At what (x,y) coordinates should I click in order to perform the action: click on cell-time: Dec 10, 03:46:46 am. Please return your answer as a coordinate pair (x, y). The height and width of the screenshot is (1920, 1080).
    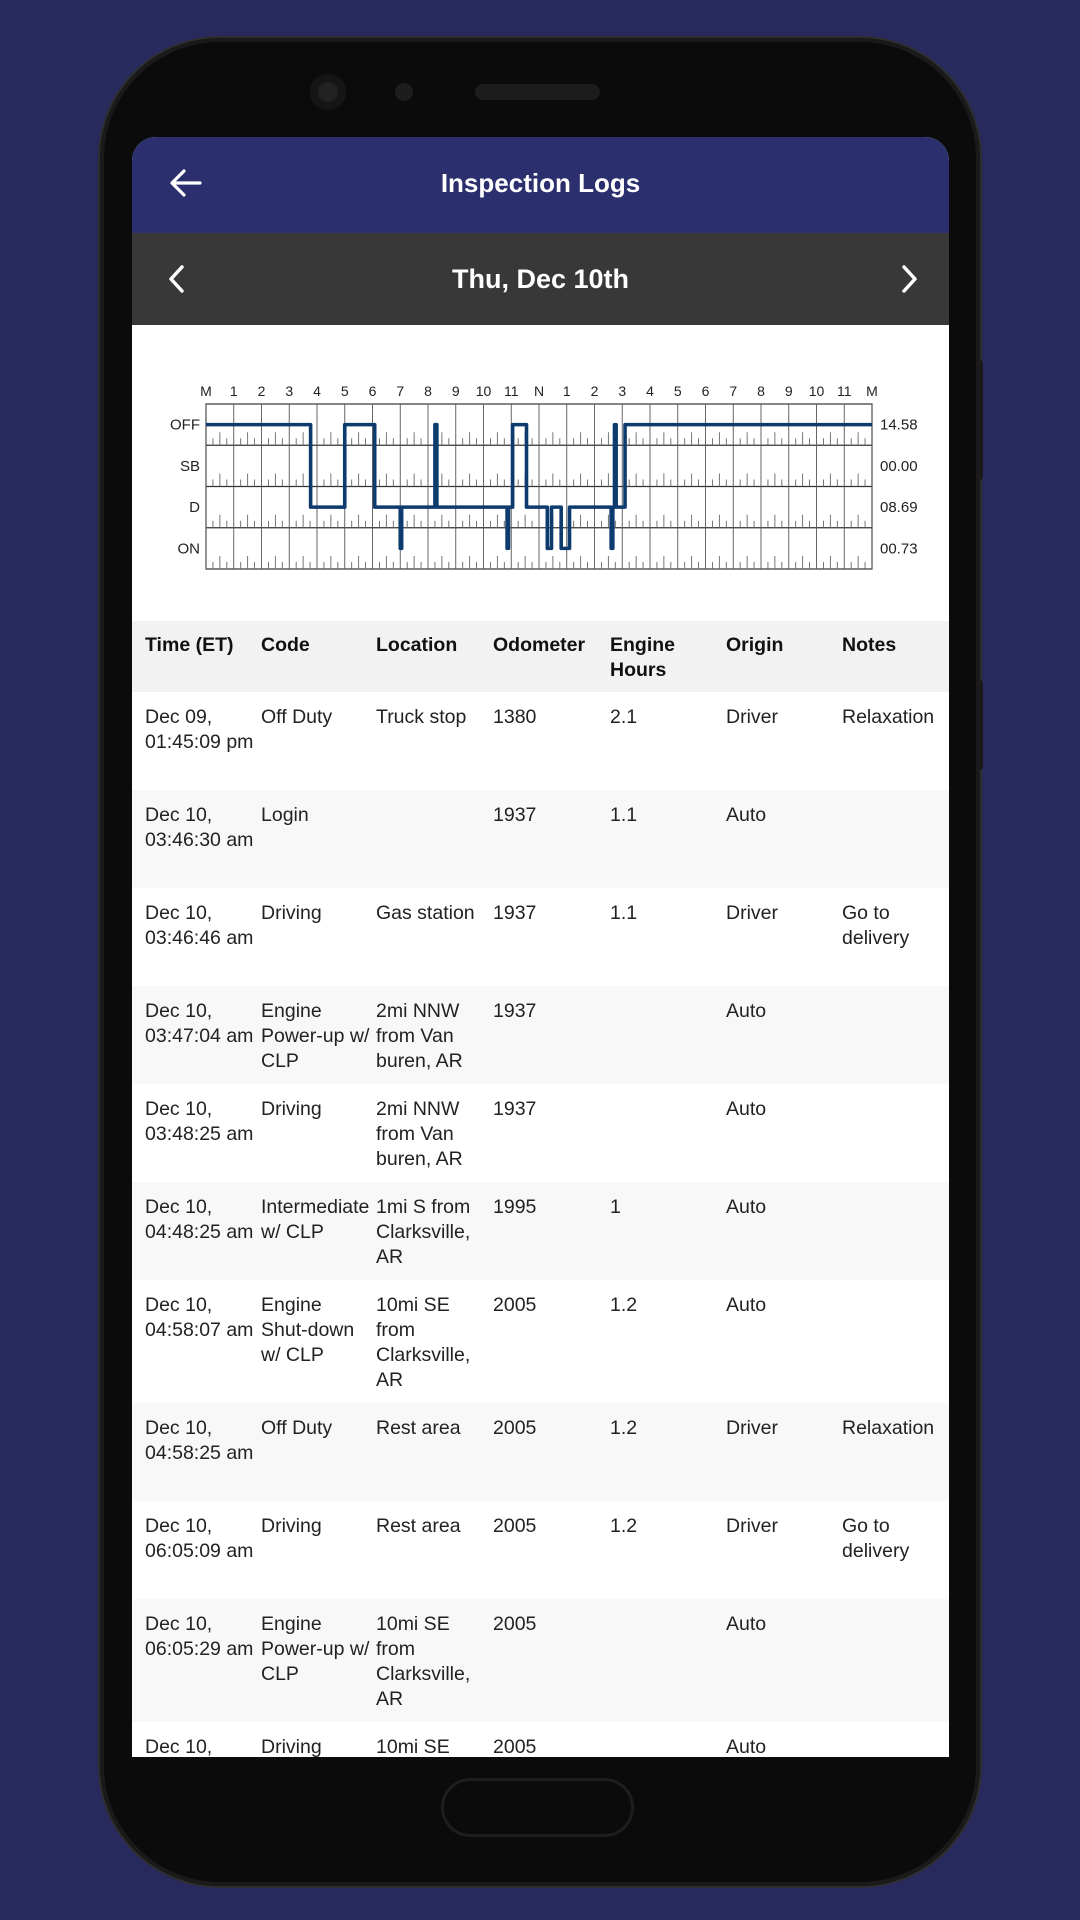
    Looking at the image, I should click on (199, 925).